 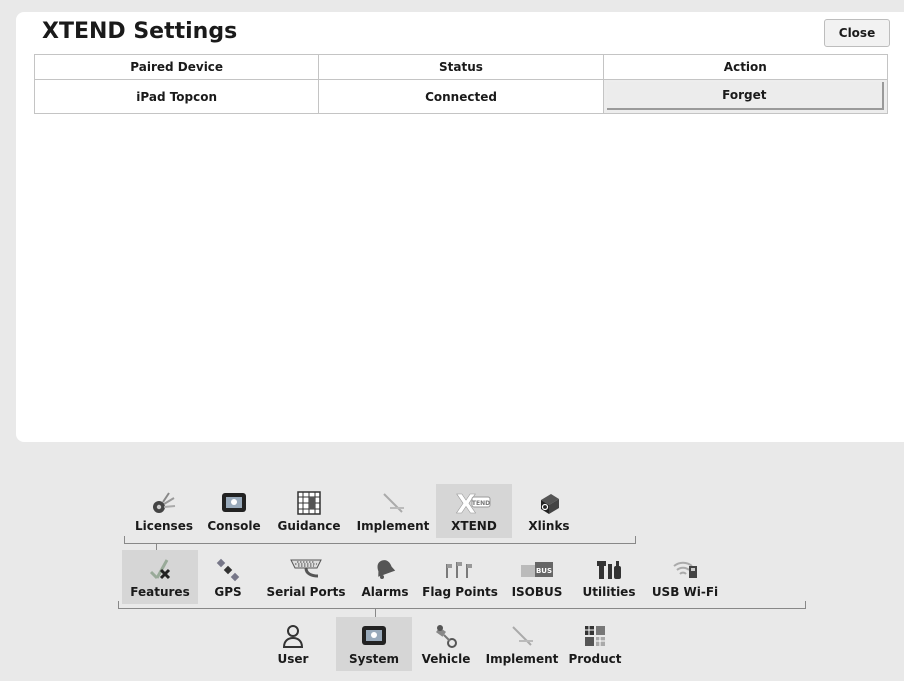 I want to click on nav-label: User, so click(x=293, y=659).